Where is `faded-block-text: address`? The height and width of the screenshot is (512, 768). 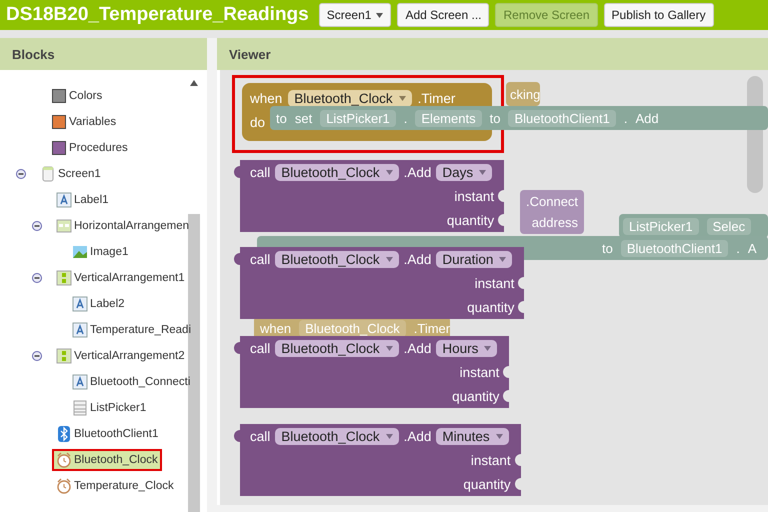 faded-block-text: address is located at coordinates (555, 222).